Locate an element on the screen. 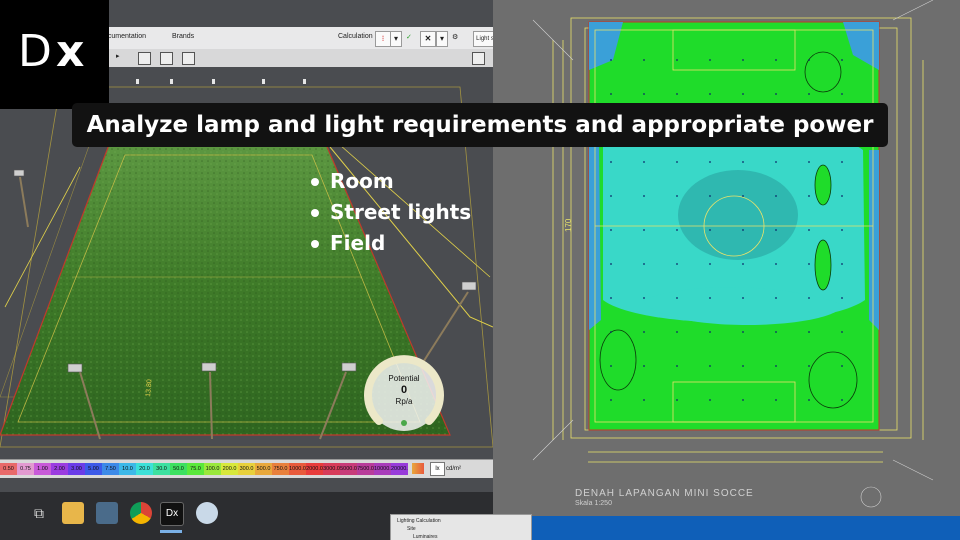 The width and height of the screenshot is (960, 540). legend-swatch: 100.0 is located at coordinates (212, 469).